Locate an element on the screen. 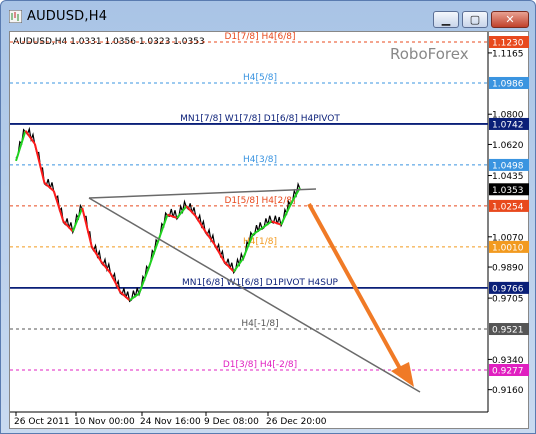 The width and height of the screenshot is (536, 434). price-tick-label: 1.0498 is located at coordinates (508, 166).